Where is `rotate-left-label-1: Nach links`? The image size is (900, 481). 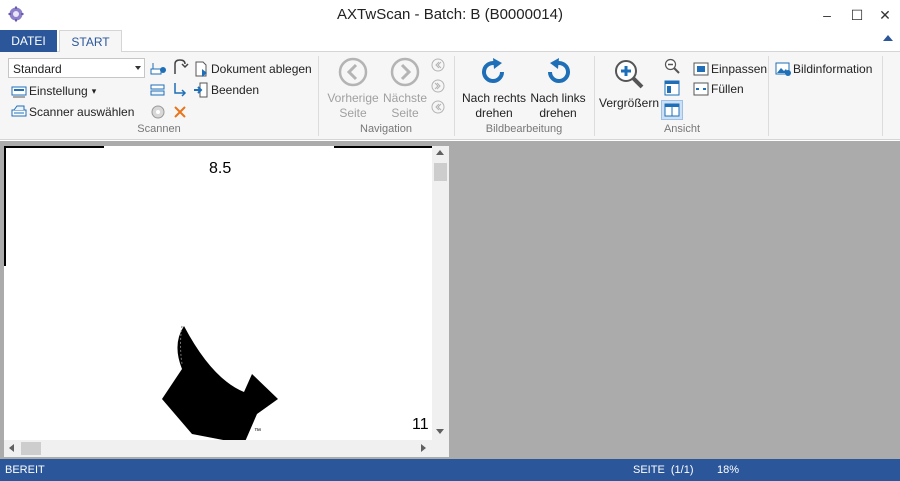
rotate-left-label-1: Nach links is located at coordinates (558, 98).